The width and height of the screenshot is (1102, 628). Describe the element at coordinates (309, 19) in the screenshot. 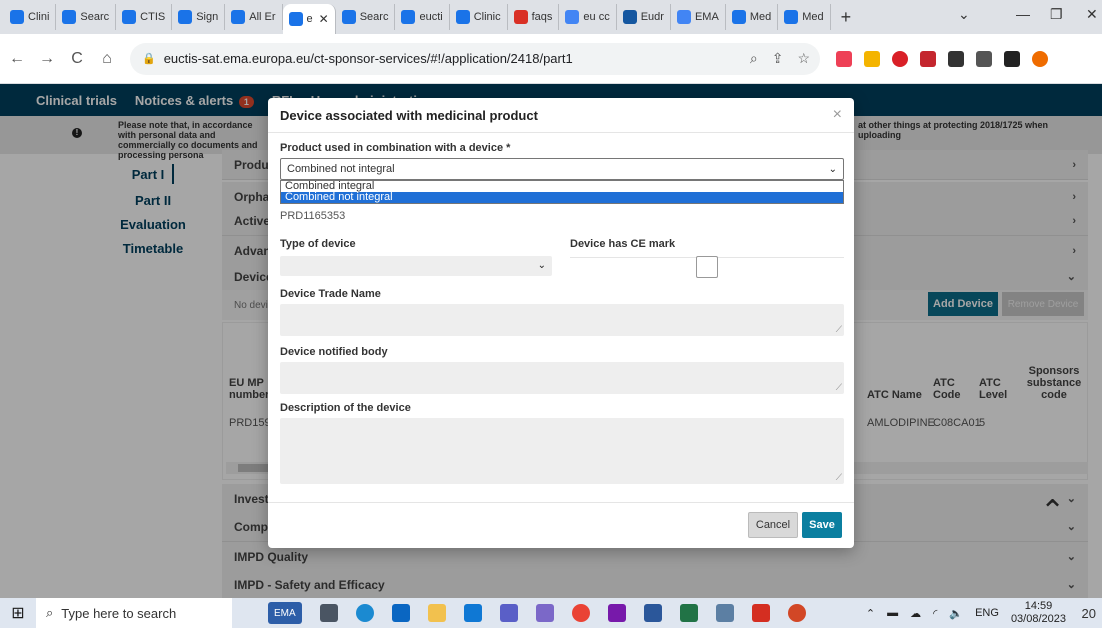

I see `browser-tab: e ✕` at that location.